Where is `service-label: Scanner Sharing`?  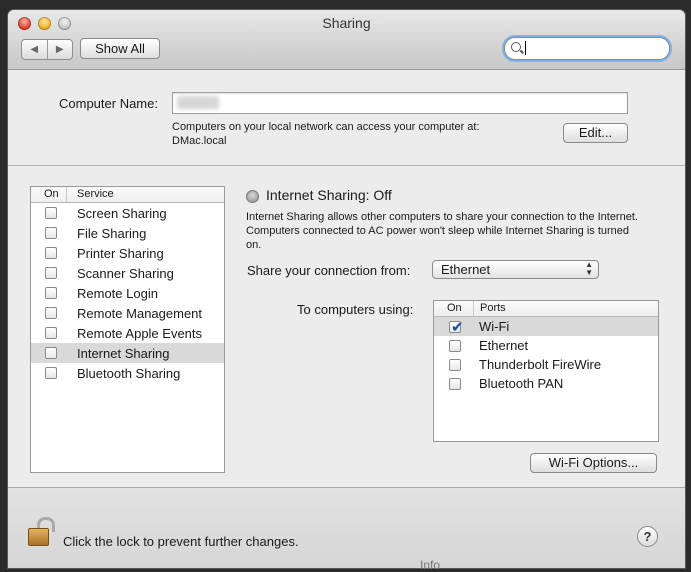
service-label: Scanner Sharing is located at coordinates (125, 273).